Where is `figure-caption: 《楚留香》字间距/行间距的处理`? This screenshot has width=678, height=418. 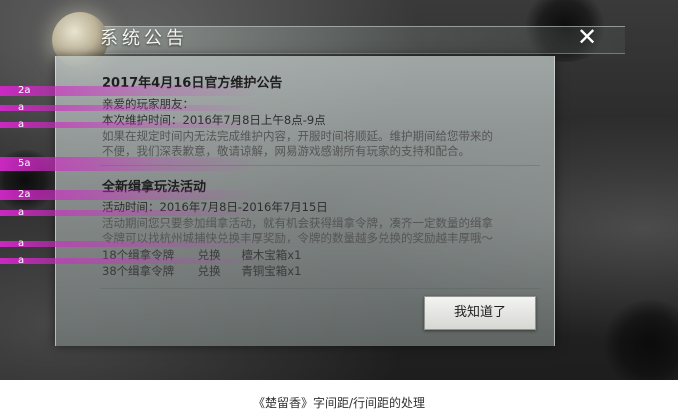
figure-caption: 《楚留香》字间距/行间距的处理 is located at coordinates (339, 403).